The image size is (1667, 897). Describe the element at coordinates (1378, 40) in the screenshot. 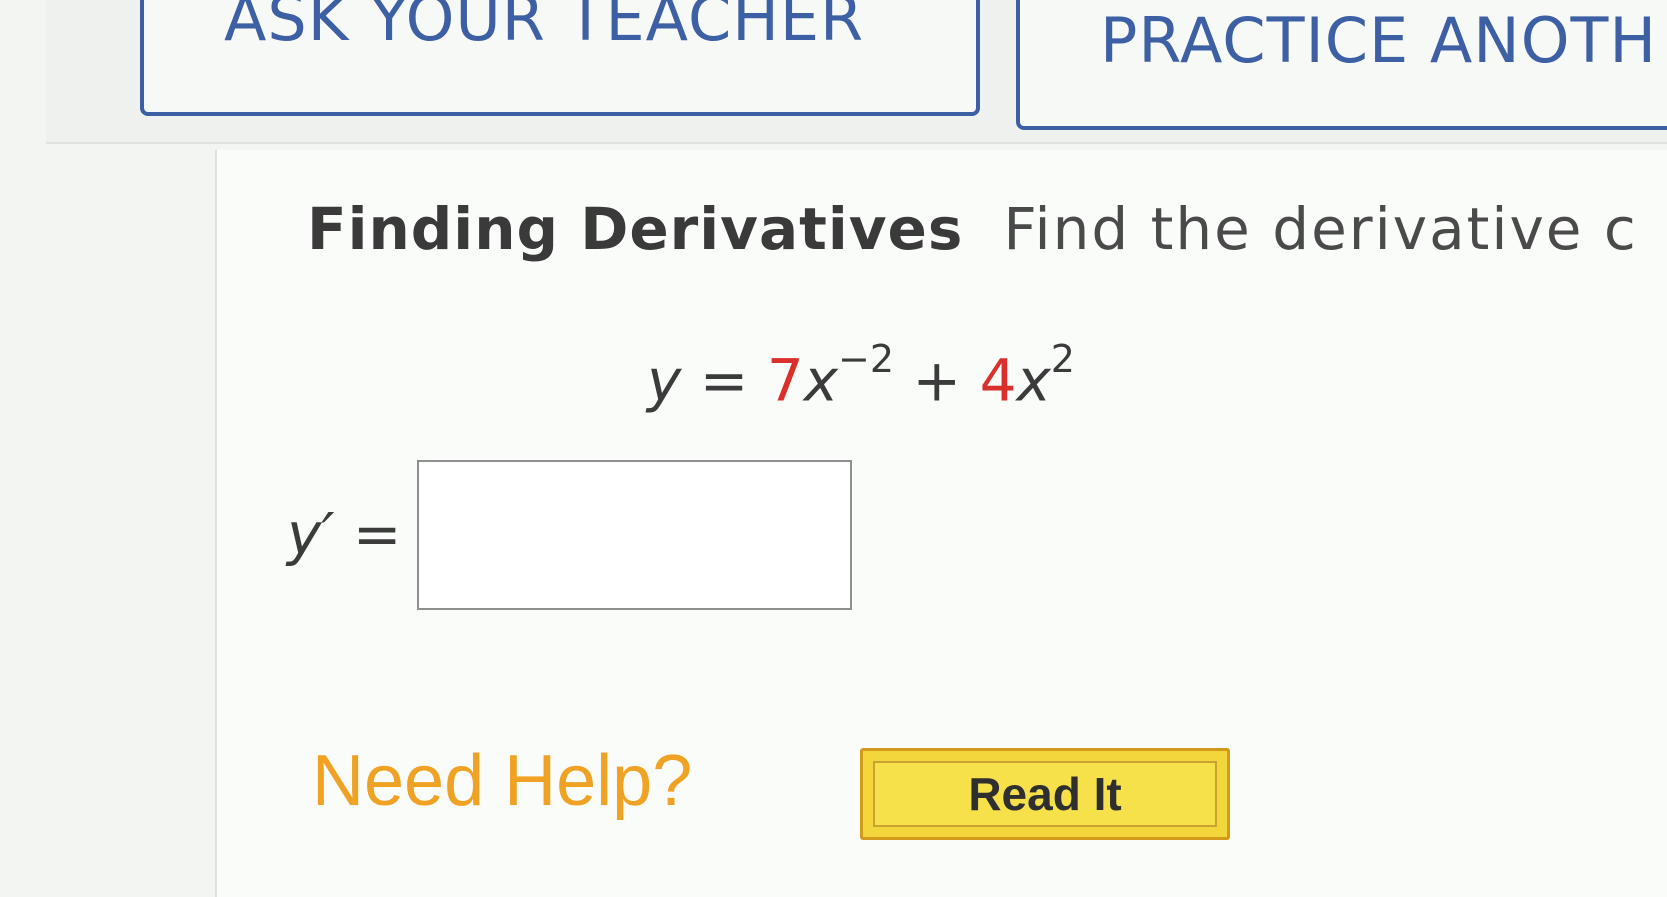

I see `practice-another-label: PRACTICE ANOTH` at that location.